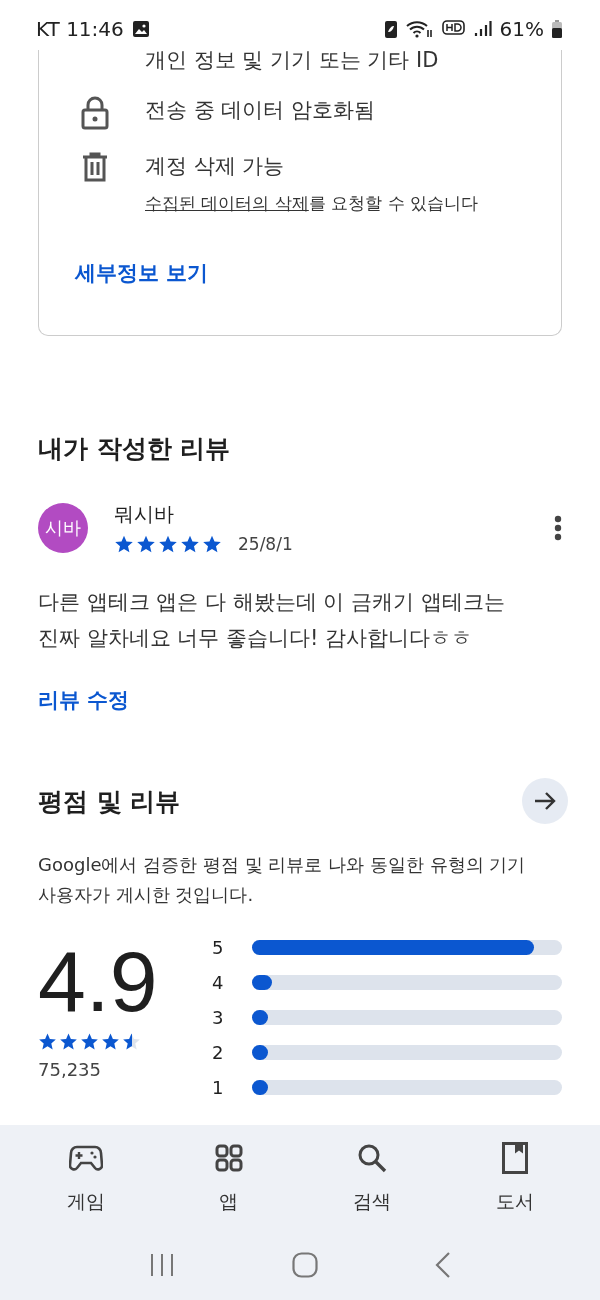 This screenshot has height=1300, width=600. Describe the element at coordinates (282, 880) in the screenshot. I see `ratings-description: Google에서 검증한 평점 및 리뷰로 나와 동일한 유형의 기기 사용자가 게시한 것입니다.` at that location.